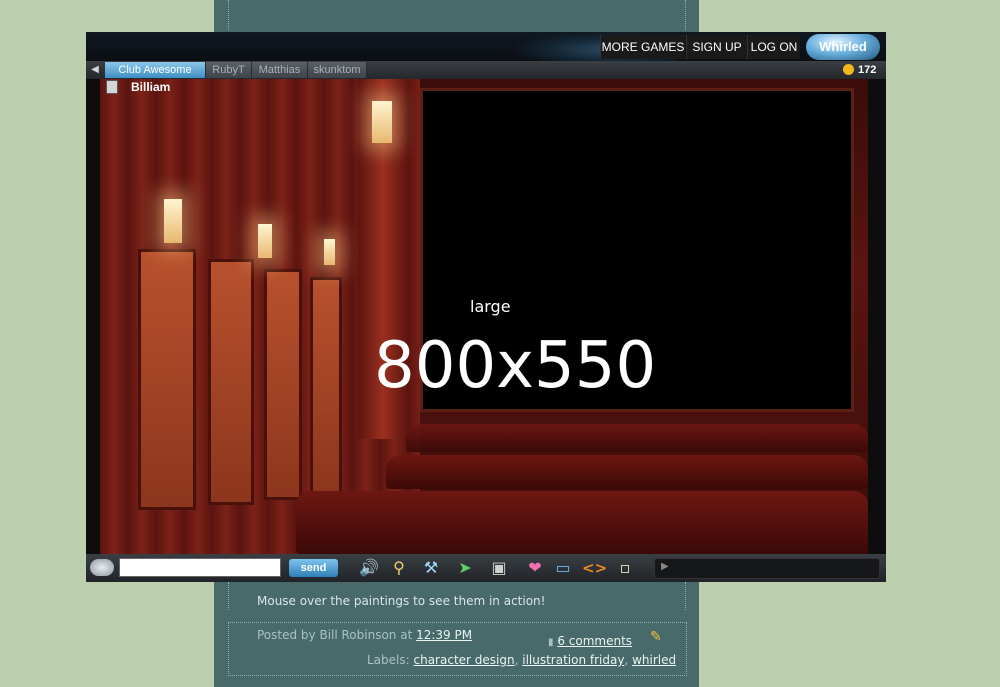 The image size is (1000, 687). Describe the element at coordinates (444, 635) in the screenshot. I see `post-time-link: 12:39 PM` at that location.